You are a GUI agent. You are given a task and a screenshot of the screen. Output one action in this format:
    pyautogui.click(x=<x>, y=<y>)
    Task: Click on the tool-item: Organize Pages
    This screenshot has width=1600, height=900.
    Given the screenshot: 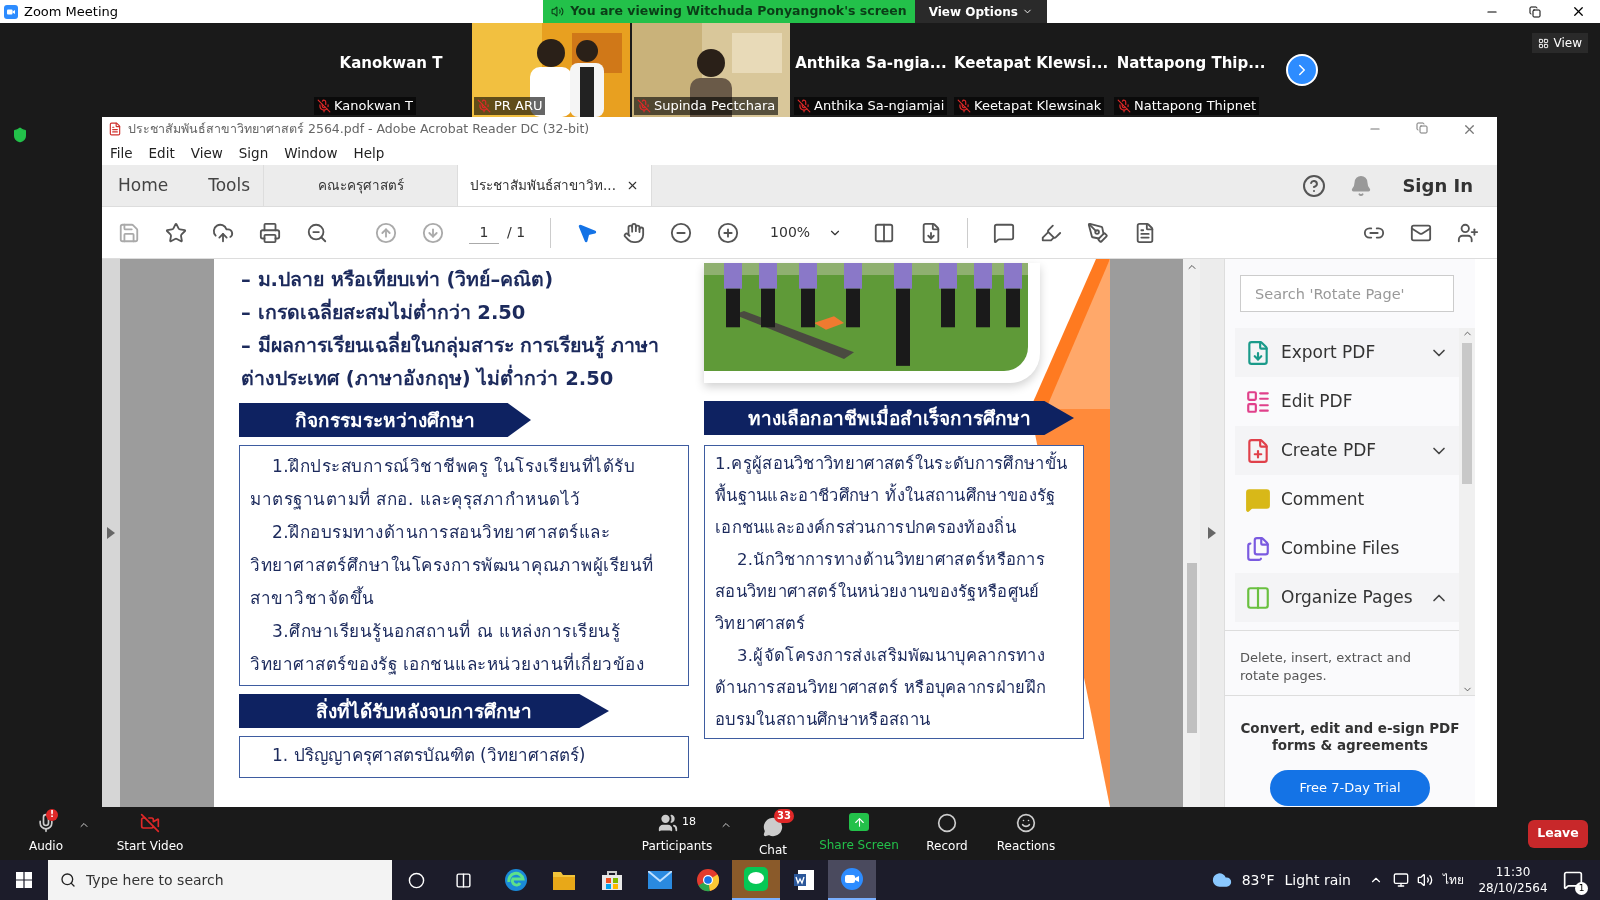 What is the action you would take?
    pyautogui.click(x=1347, y=597)
    